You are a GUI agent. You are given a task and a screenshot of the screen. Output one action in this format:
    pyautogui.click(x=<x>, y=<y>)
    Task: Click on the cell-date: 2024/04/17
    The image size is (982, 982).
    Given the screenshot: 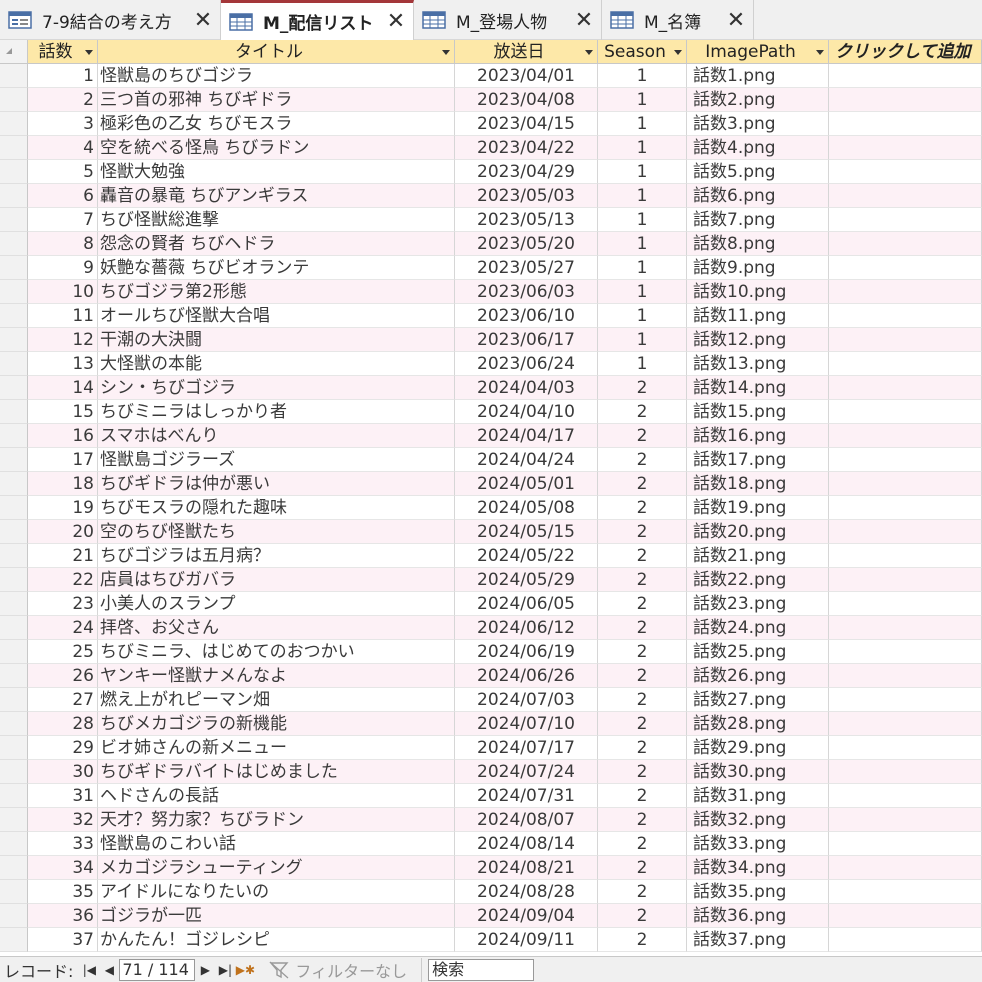 What is the action you would take?
    pyautogui.click(x=526, y=436)
    